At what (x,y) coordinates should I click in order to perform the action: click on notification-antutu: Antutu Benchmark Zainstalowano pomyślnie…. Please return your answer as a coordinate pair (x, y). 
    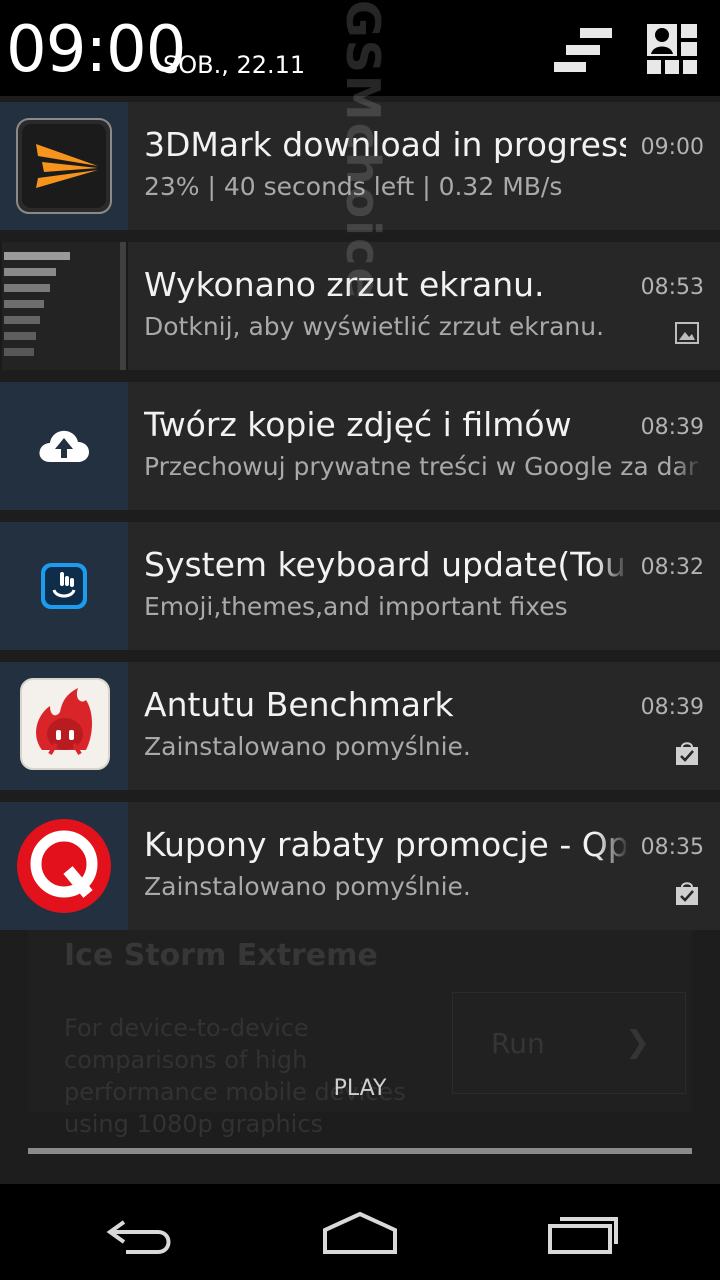
    Looking at the image, I should click on (360, 726).